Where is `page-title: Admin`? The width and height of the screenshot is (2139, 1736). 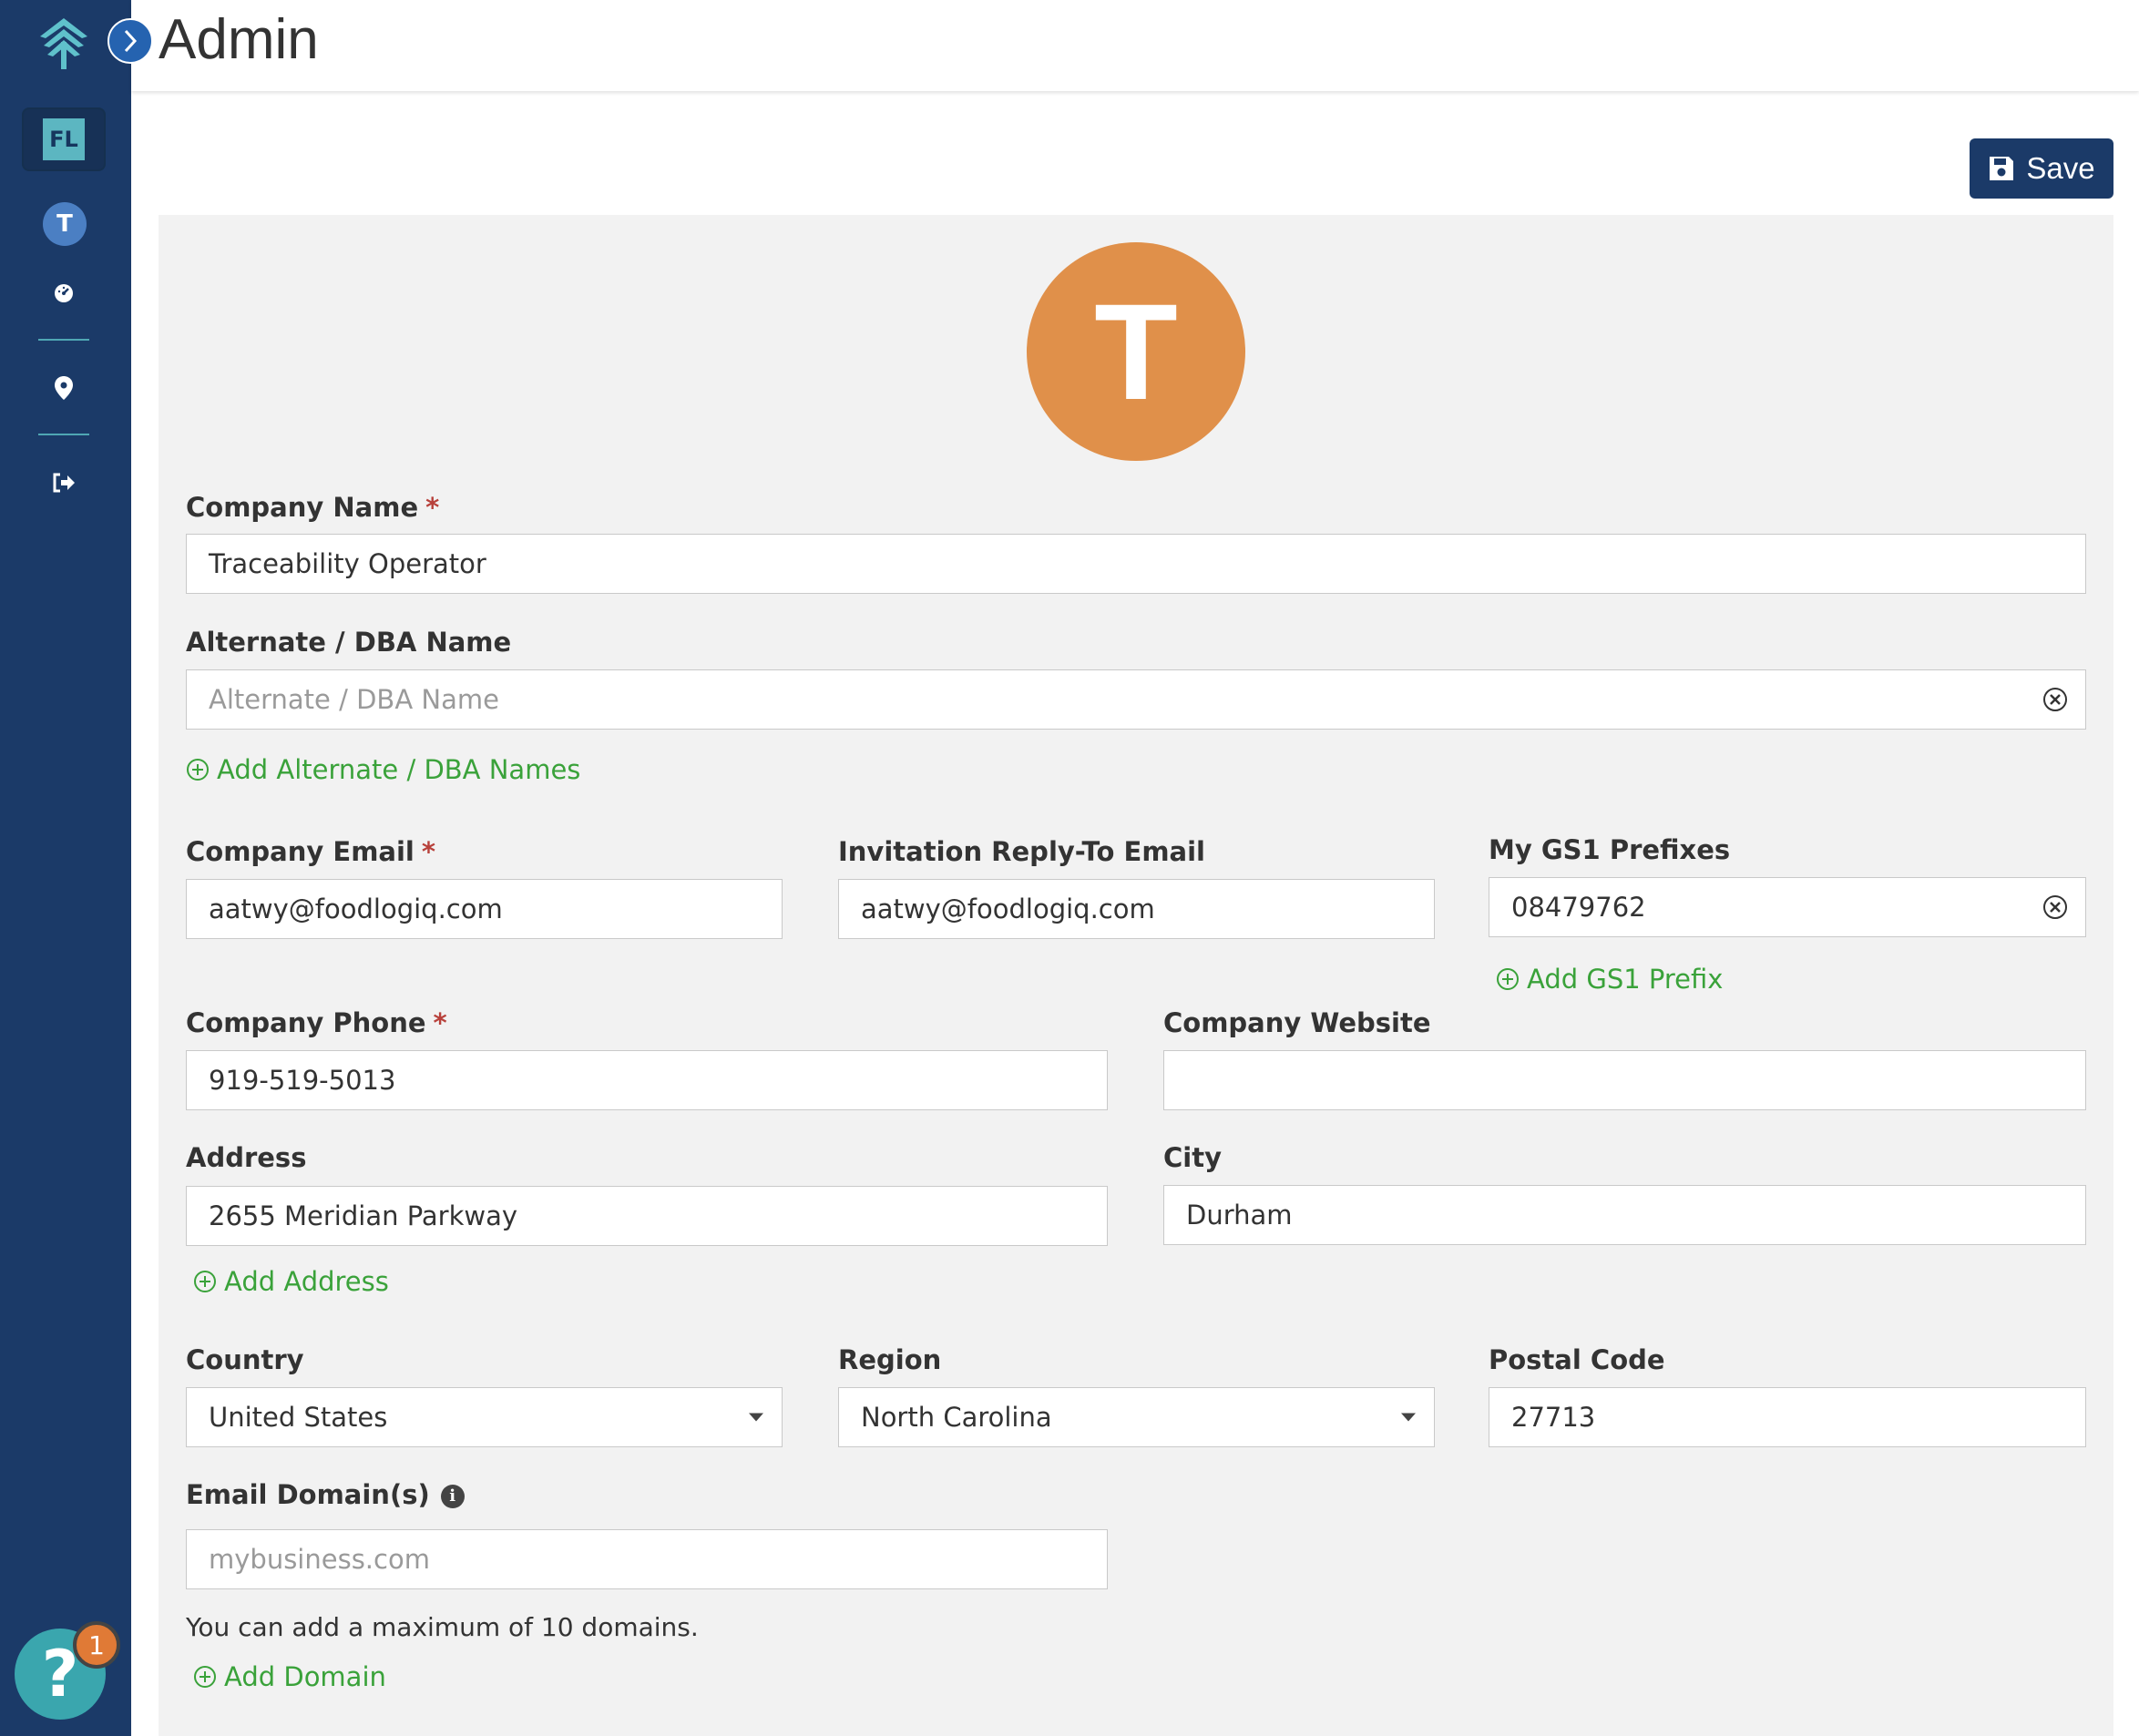 page-title: Admin is located at coordinates (239, 40).